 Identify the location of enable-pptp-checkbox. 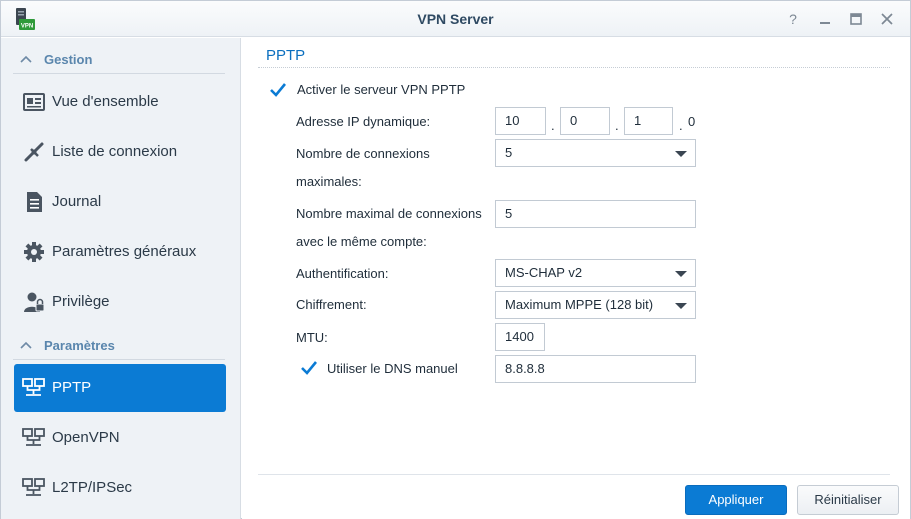
(278, 90).